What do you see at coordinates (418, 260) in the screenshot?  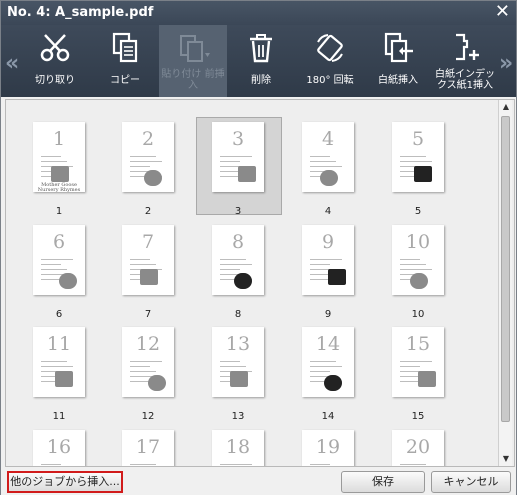 I see `page-thumbnail: 10` at bounding box center [418, 260].